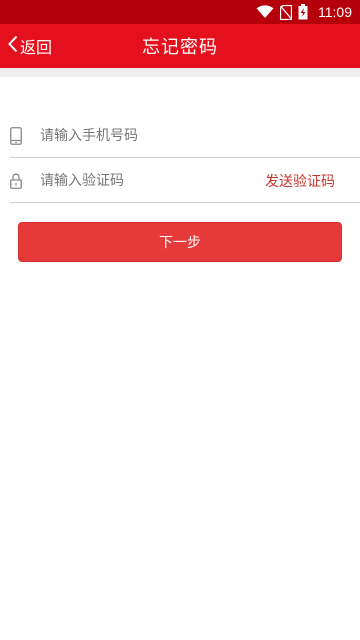  What do you see at coordinates (300, 181) in the screenshot?
I see `send-code-button: 发送验证码` at bounding box center [300, 181].